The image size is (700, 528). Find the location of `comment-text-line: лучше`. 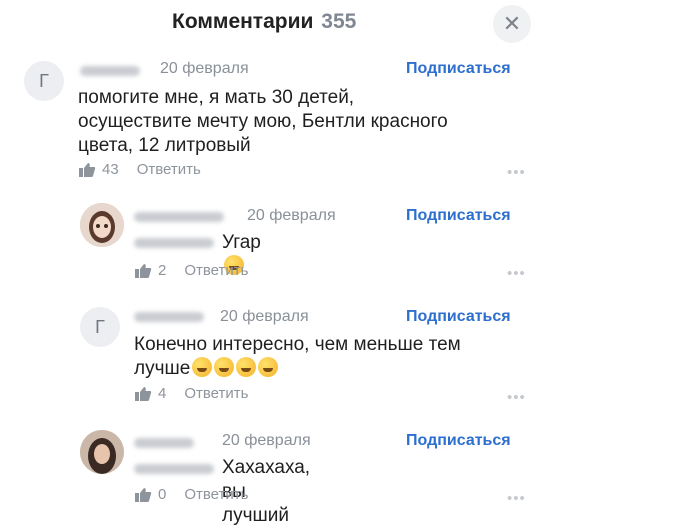

comment-text-line: лучше is located at coordinates (162, 368).